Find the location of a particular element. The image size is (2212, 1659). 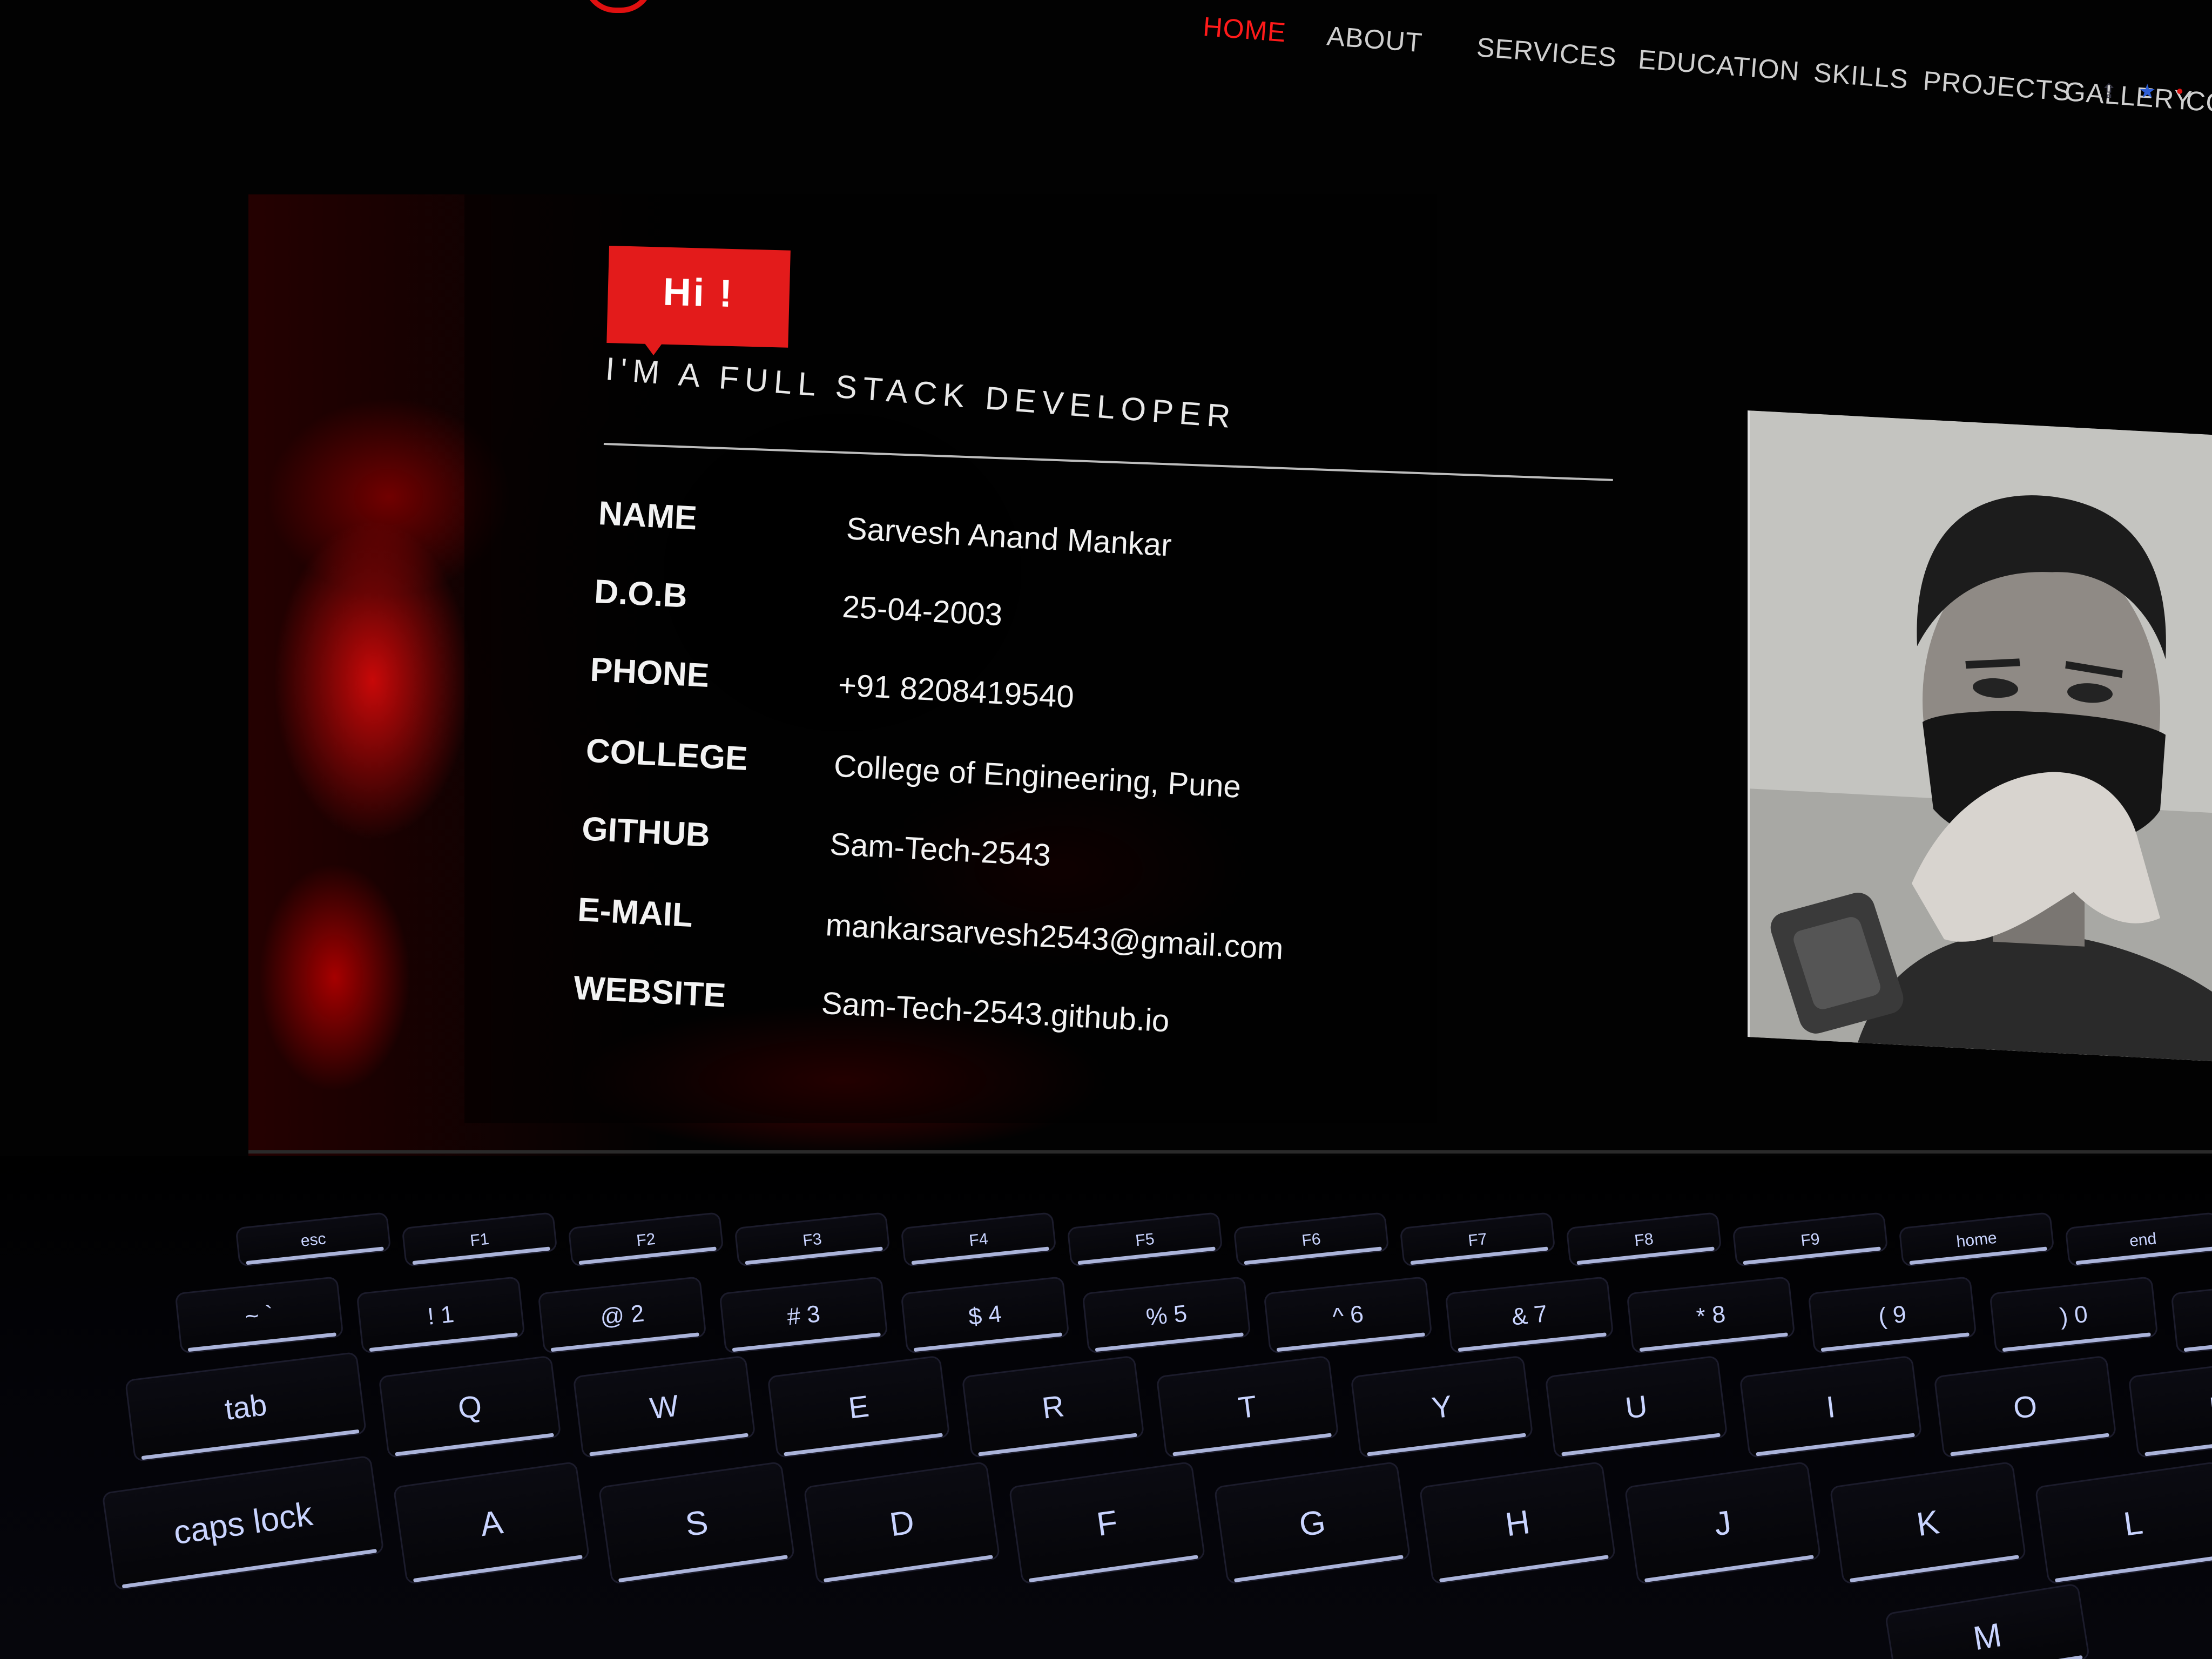

nav-item-skills: SKILLS is located at coordinates (1861, 76).